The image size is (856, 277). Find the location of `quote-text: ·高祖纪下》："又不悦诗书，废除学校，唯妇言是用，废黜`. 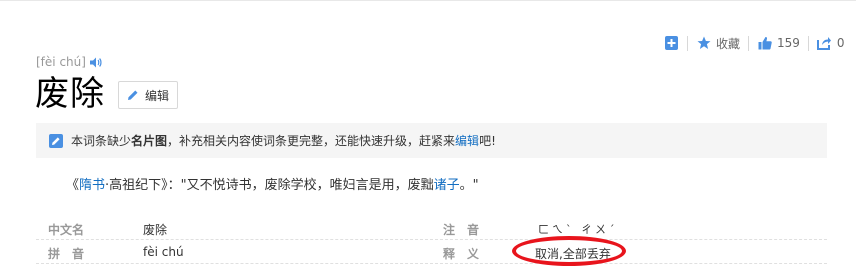

quote-text: ·高祖纪下》："又不悦诗书，废除学校，唯妇言是用，废黜 is located at coordinates (269, 185).